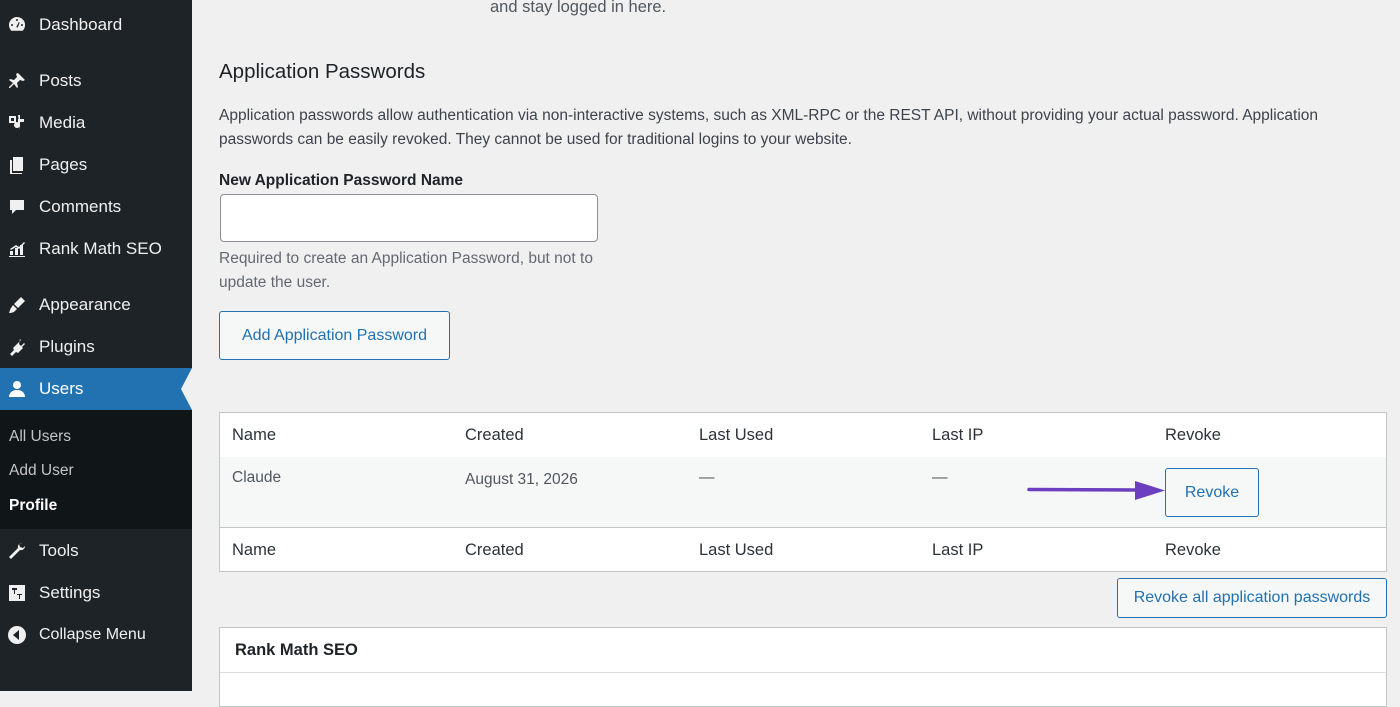 The image size is (1400, 707). What do you see at coordinates (92, 634) in the screenshot?
I see `sidebar-item-label: Collapse Menu` at bounding box center [92, 634].